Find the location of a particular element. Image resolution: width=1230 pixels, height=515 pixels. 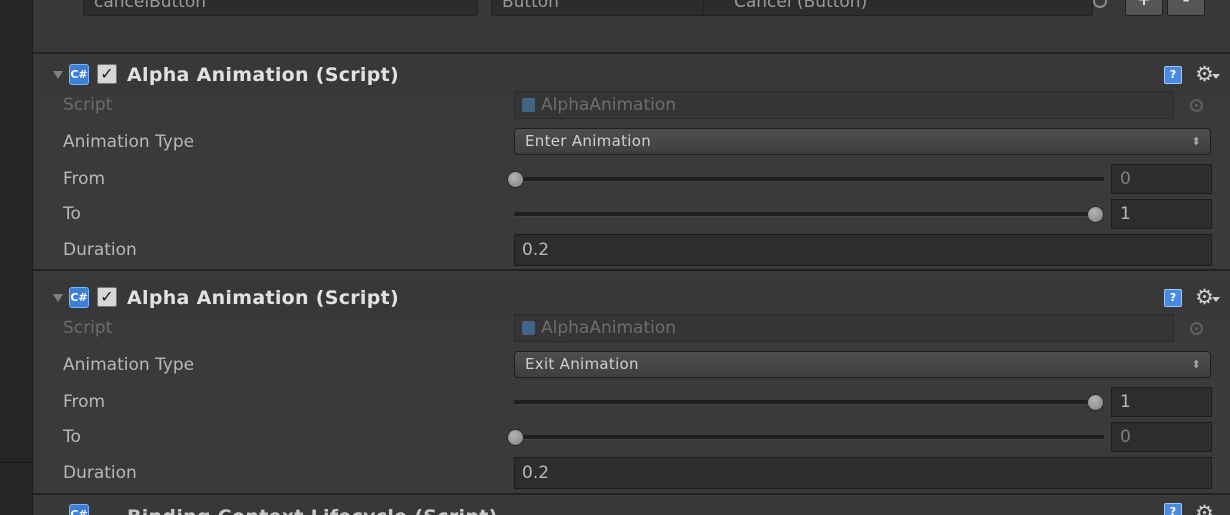

object-reference-field: Cancel (Button) is located at coordinates (898, 8).